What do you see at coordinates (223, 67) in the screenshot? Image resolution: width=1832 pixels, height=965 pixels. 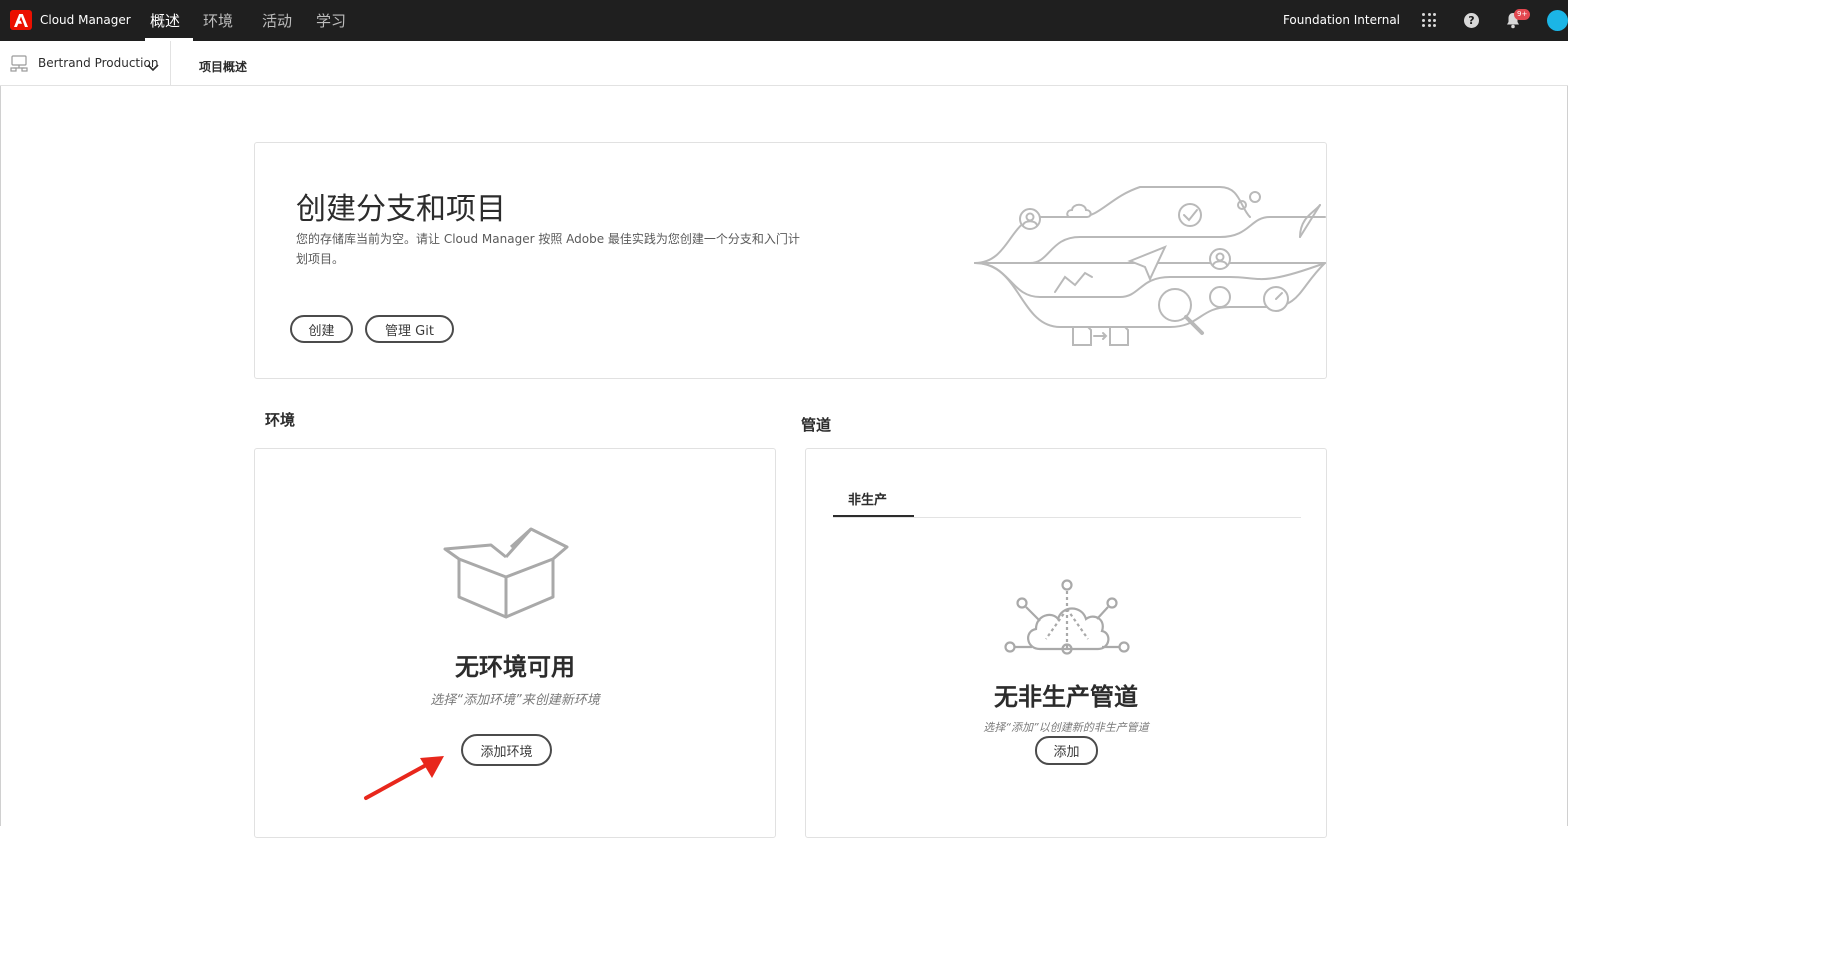 I see `page-title: 项目概述` at bounding box center [223, 67].